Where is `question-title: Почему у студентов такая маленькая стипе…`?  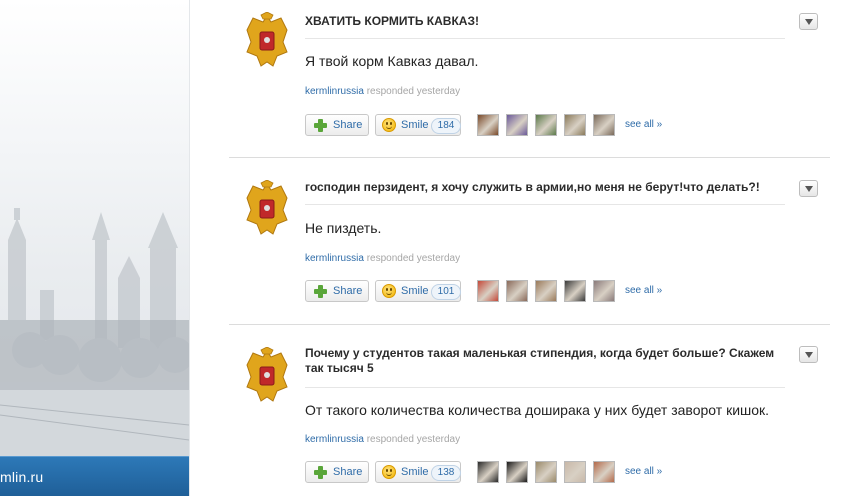 question-title: Почему у студентов такая маленькая стипе… is located at coordinates (540, 361).